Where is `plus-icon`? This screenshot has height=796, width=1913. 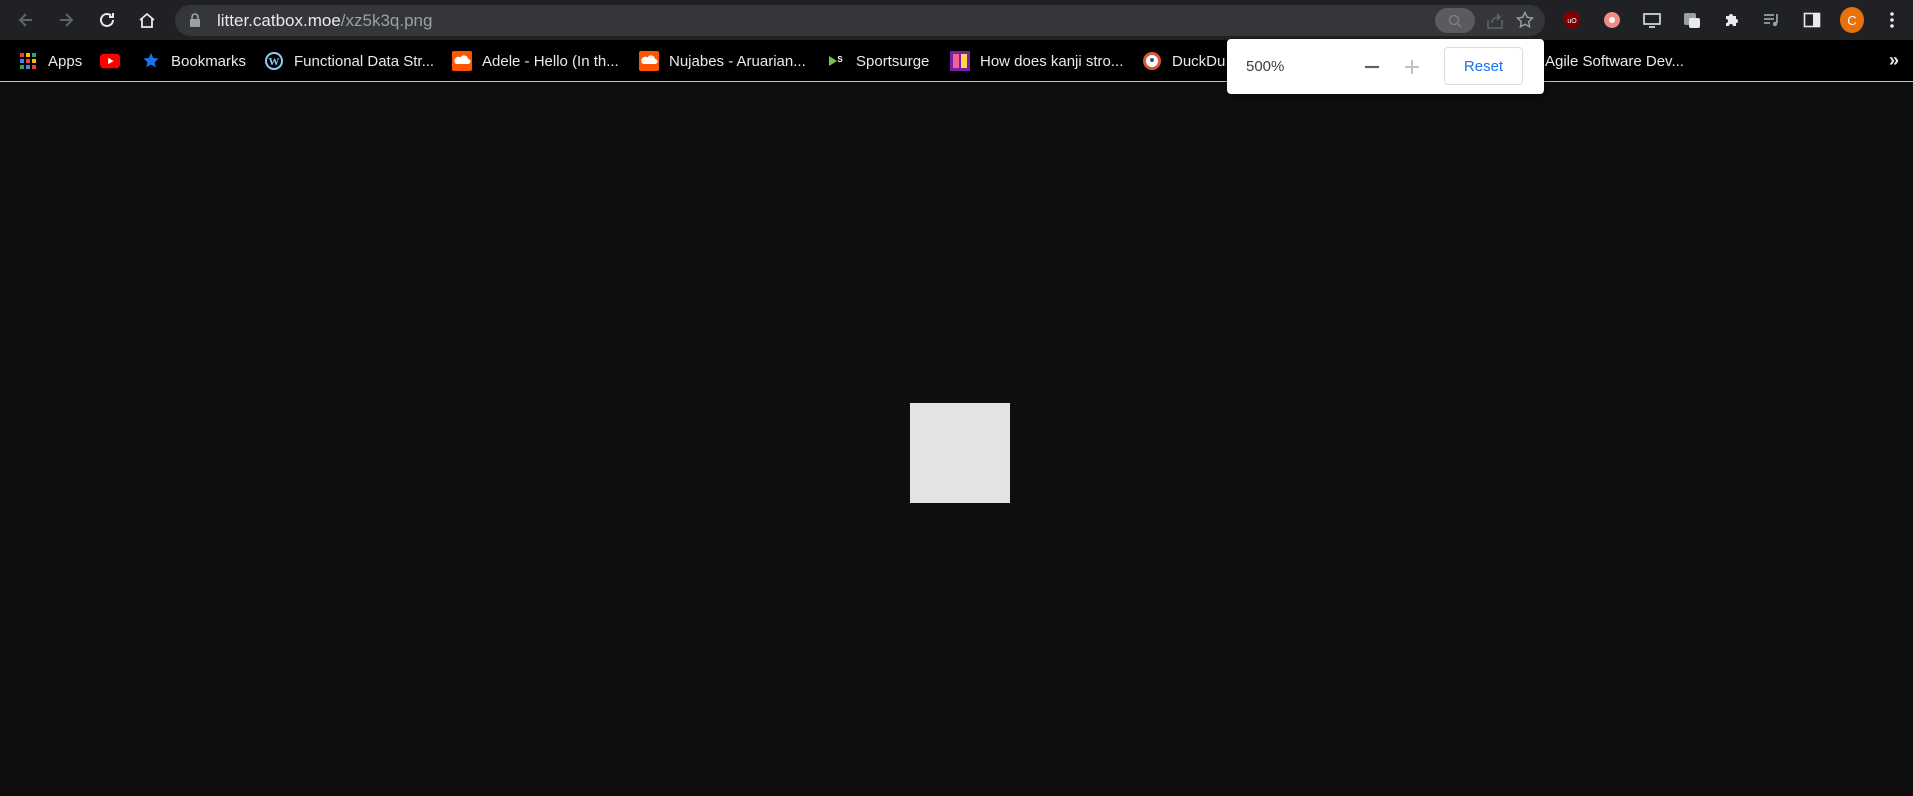
plus-icon is located at coordinates (1412, 67).